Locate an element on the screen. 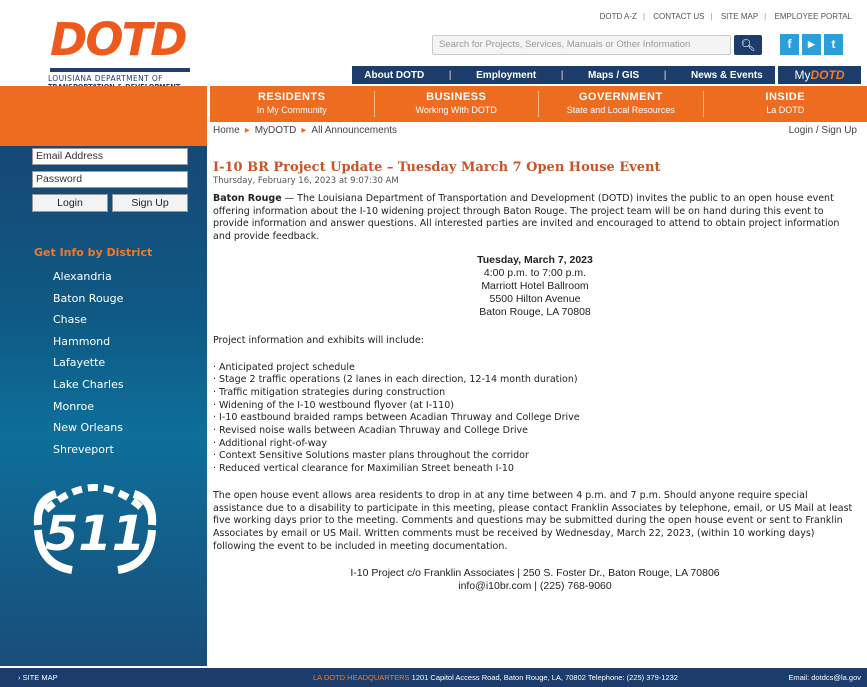  district-shreveport: Shreveport is located at coordinates (88, 450).